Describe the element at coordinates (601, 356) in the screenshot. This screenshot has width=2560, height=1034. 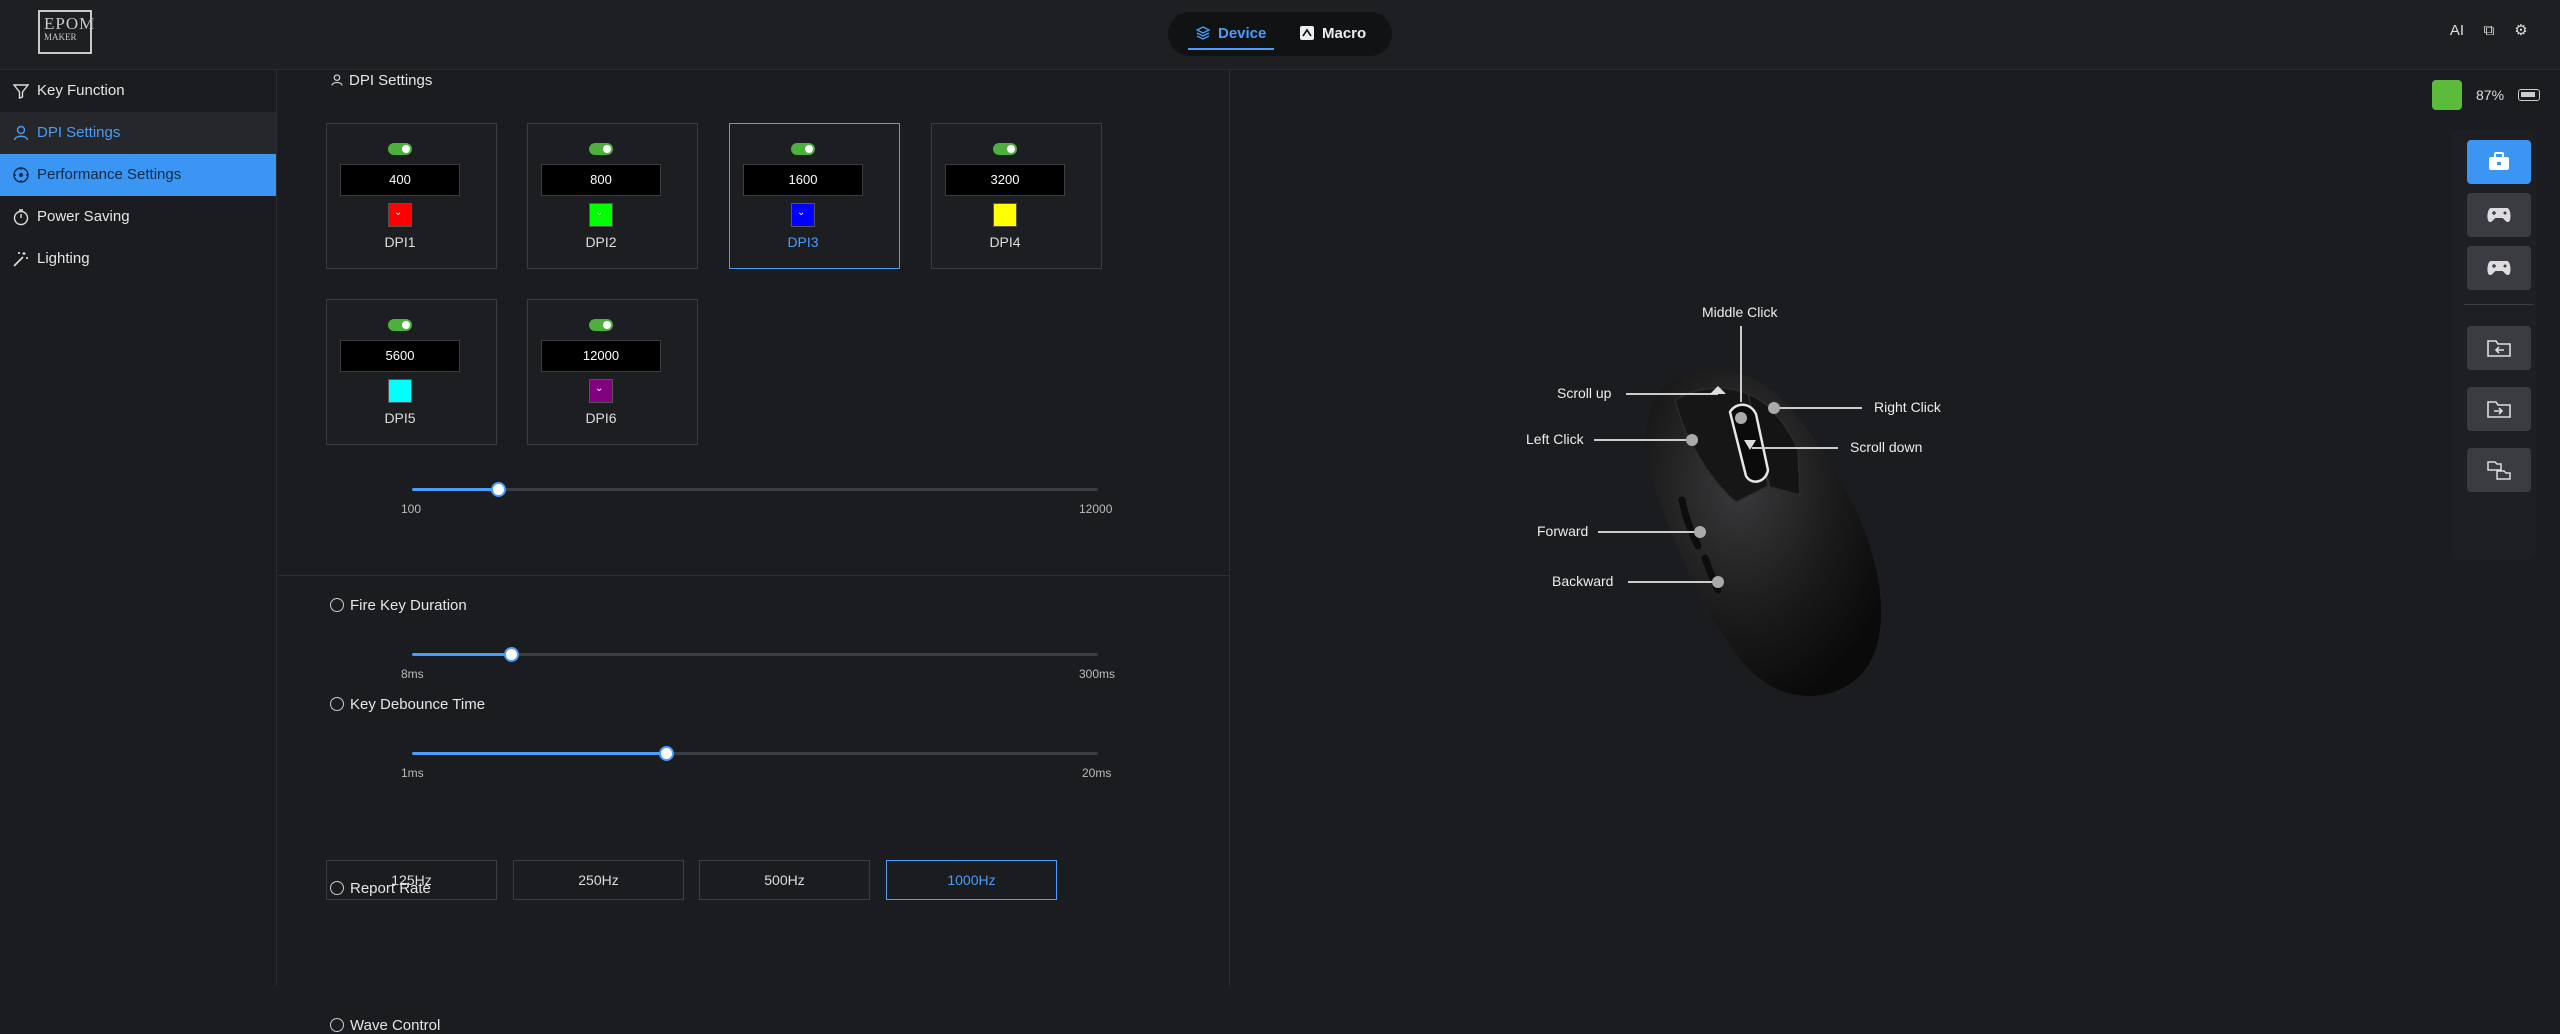
I see `dpi-value-field: 12000` at that location.